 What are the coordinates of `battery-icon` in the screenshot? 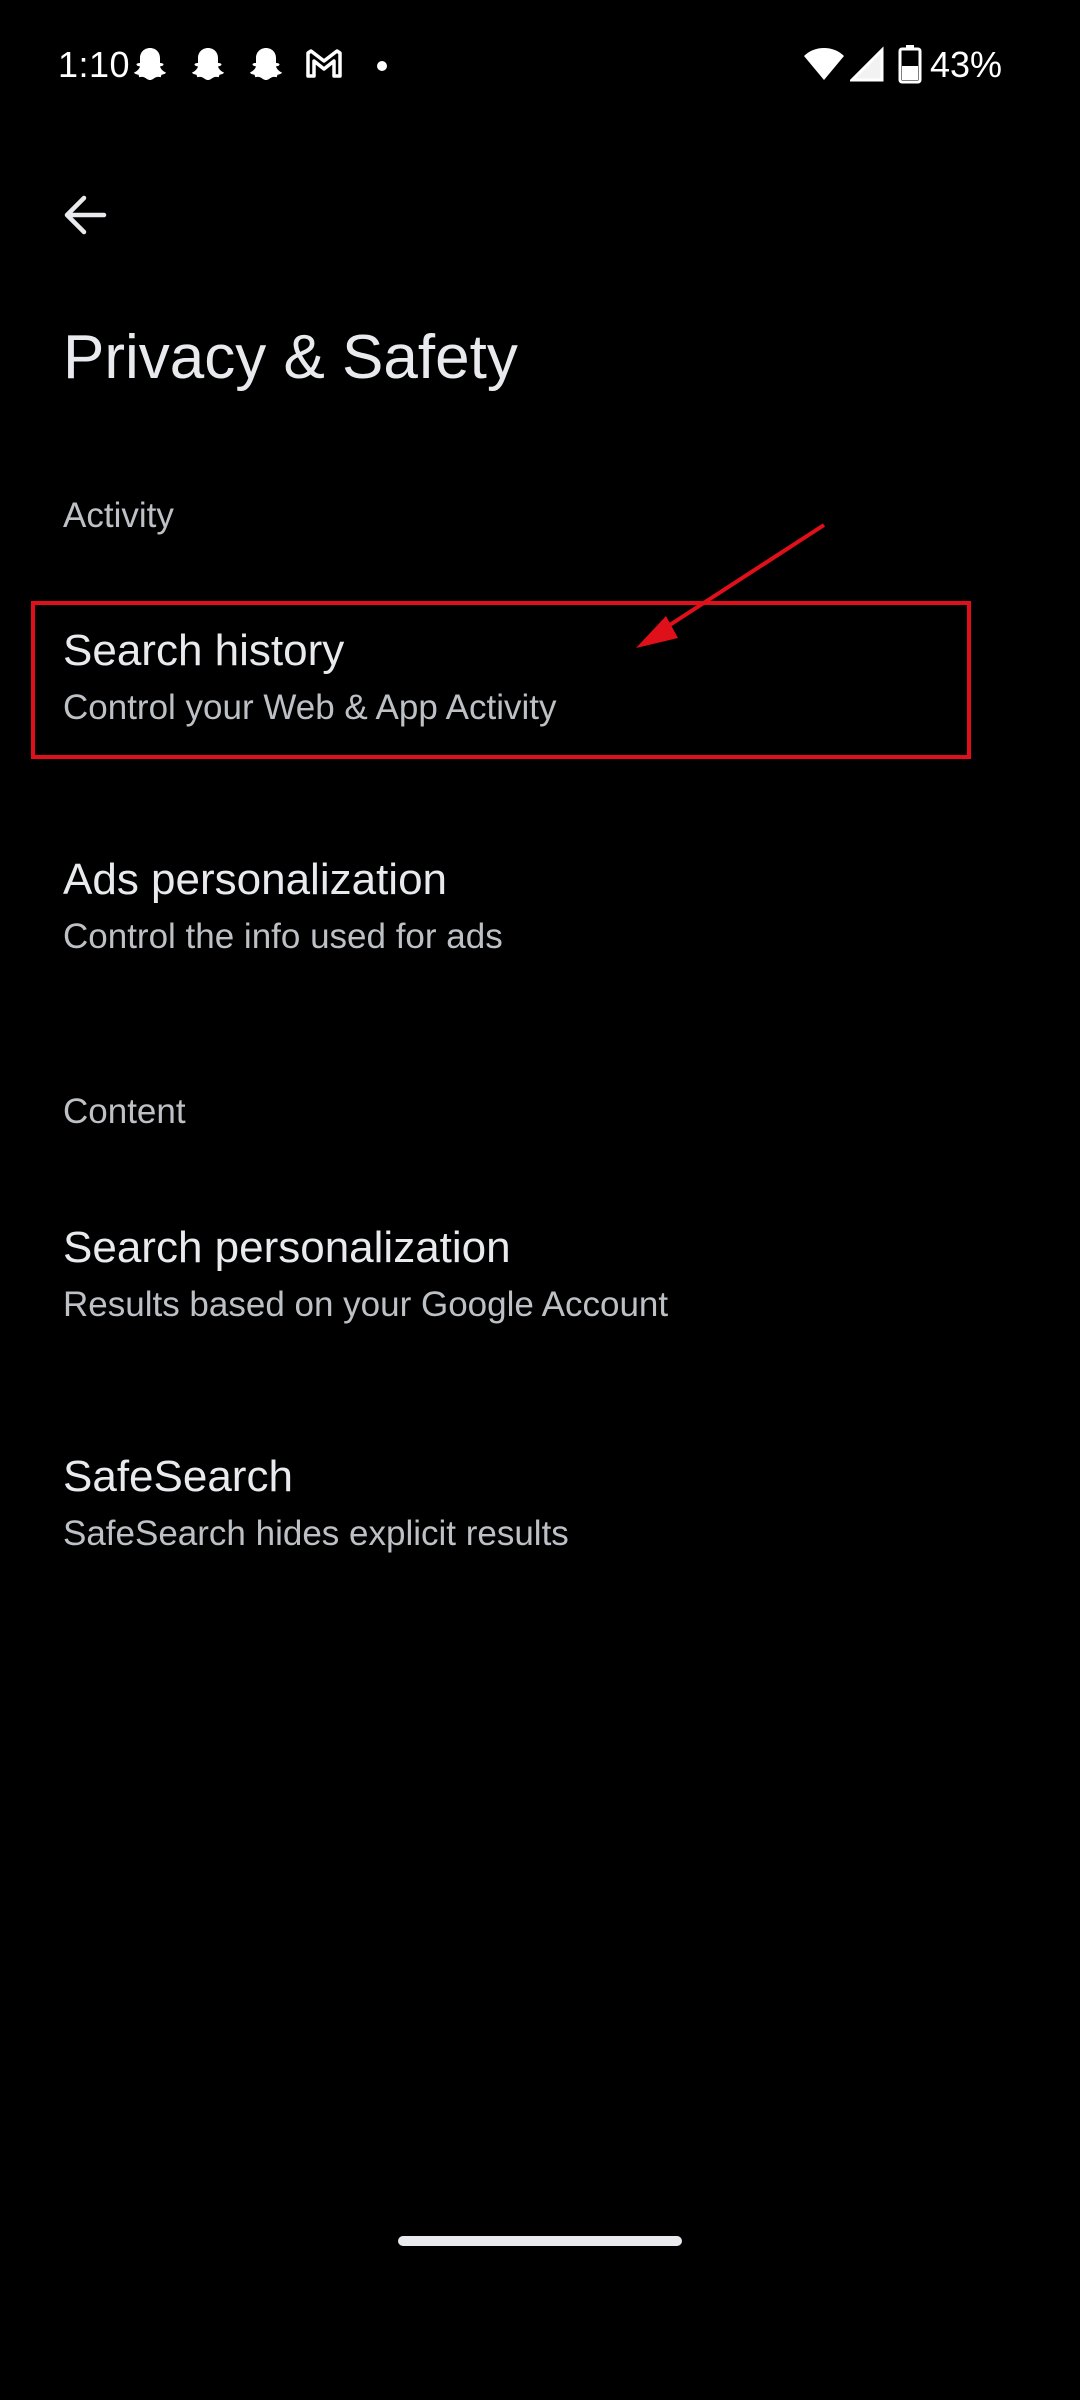 It's located at (910, 64).